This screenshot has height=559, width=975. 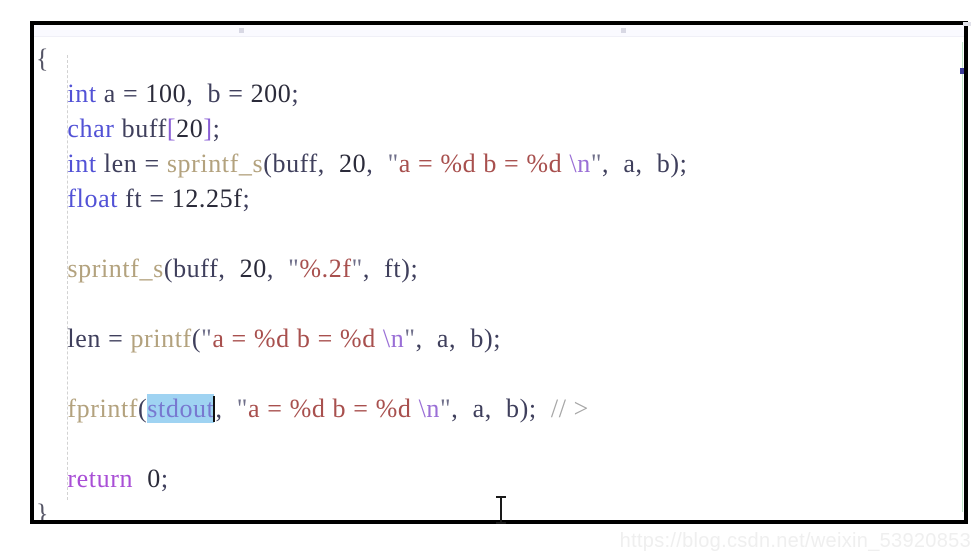 I want to click on vertical-green-guide, so click(x=962, y=277).